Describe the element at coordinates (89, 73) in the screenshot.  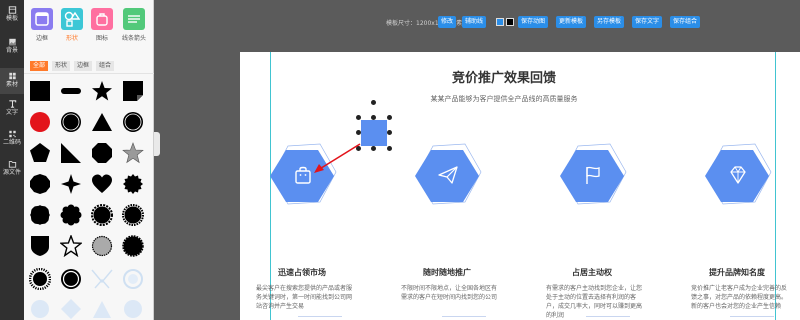
I see `divider` at that location.